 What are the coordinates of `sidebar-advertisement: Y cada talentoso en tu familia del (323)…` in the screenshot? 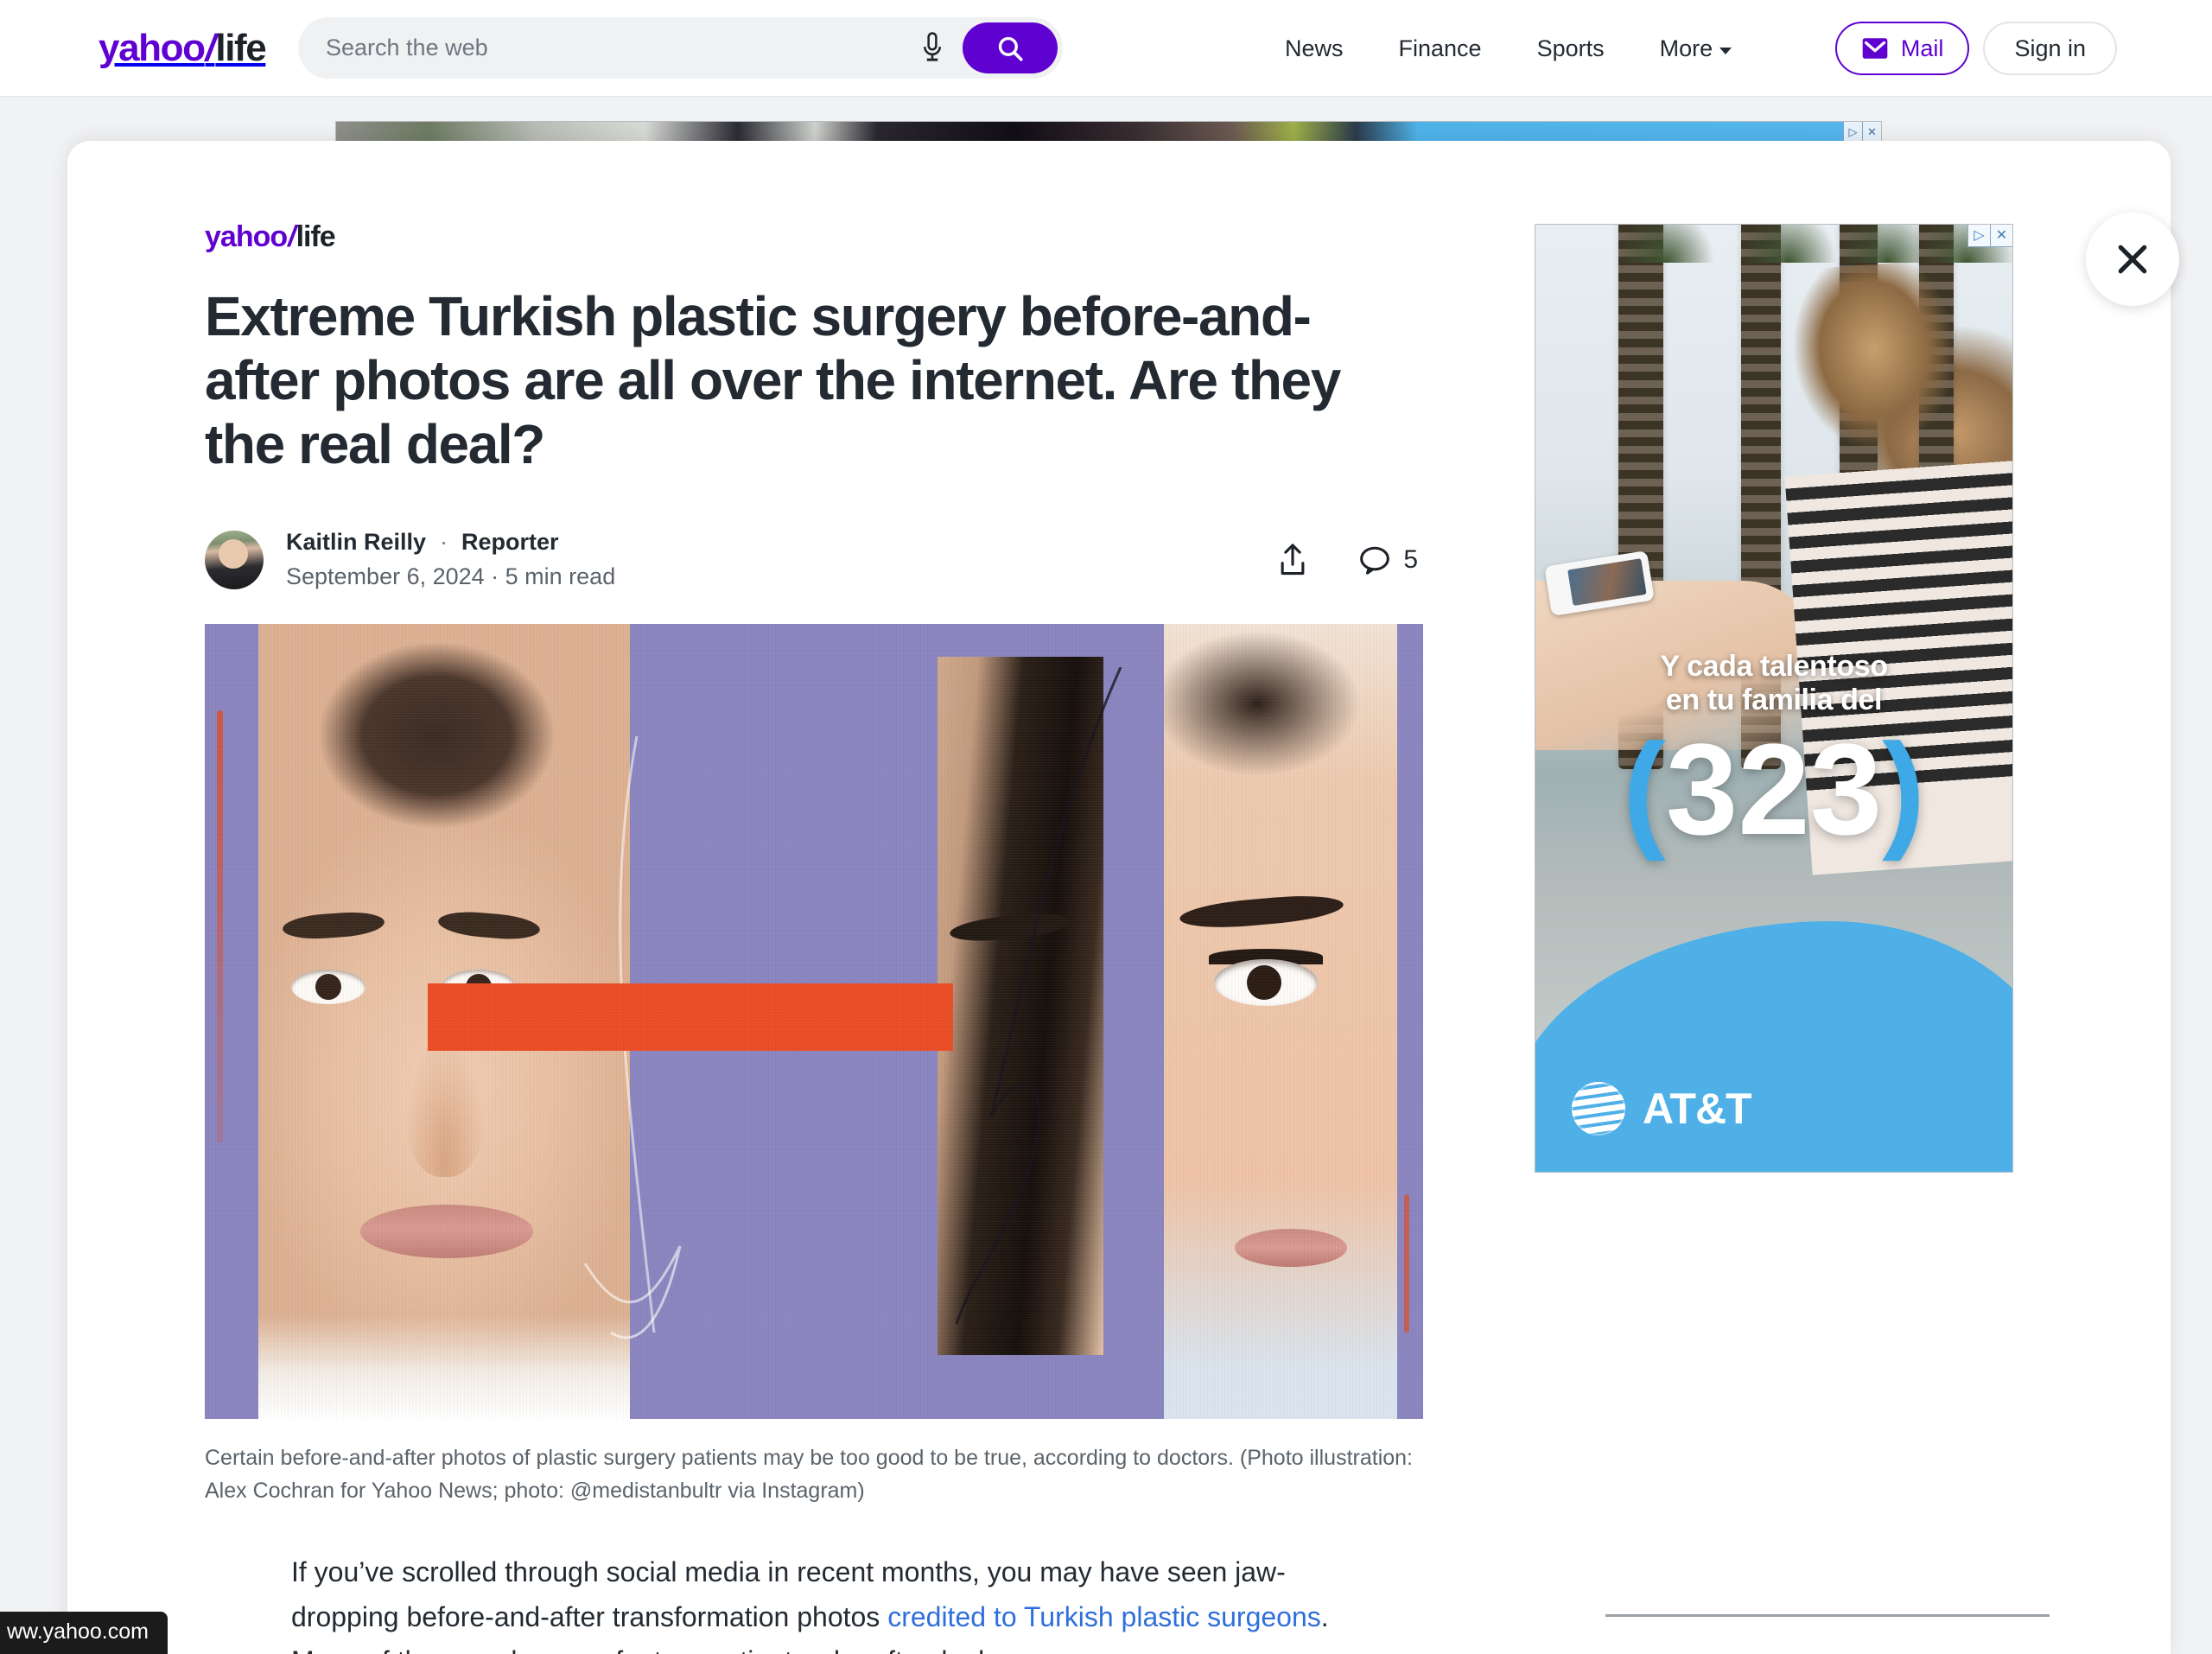 It's located at (1774, 698).